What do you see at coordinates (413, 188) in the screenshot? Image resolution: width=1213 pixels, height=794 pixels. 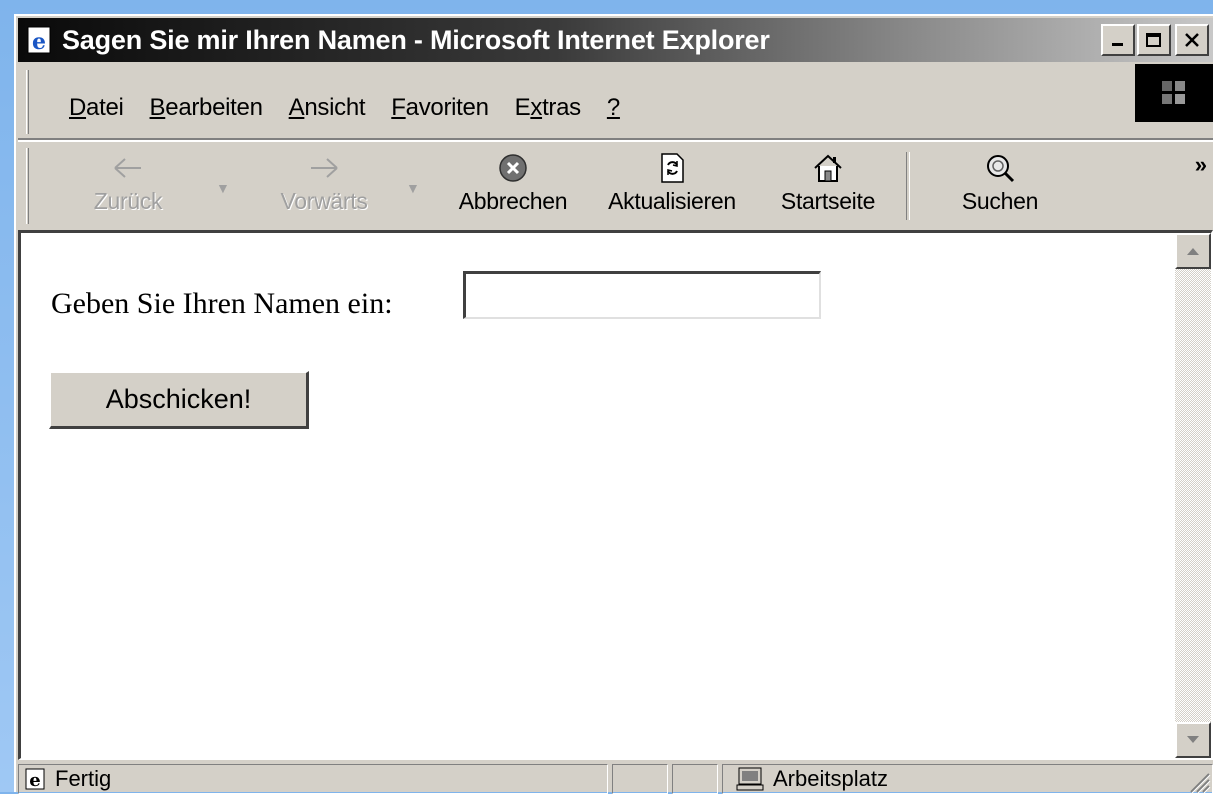 I see `forward-dropdown-arrow: ▼` at bounding box center [413, 188].